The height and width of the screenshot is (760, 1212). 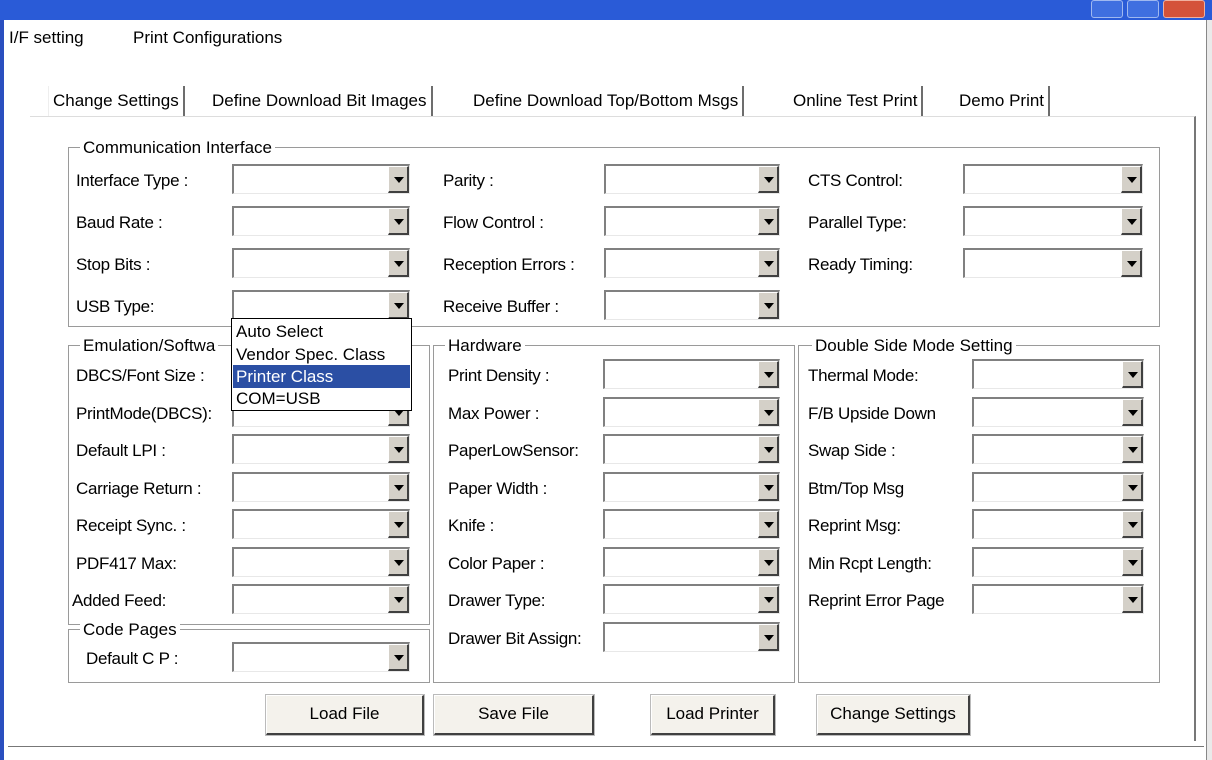 What do you see at coordinates (691, 411) in the screenshot?
I see `max-power-combo` at bounding box center [691, 411].